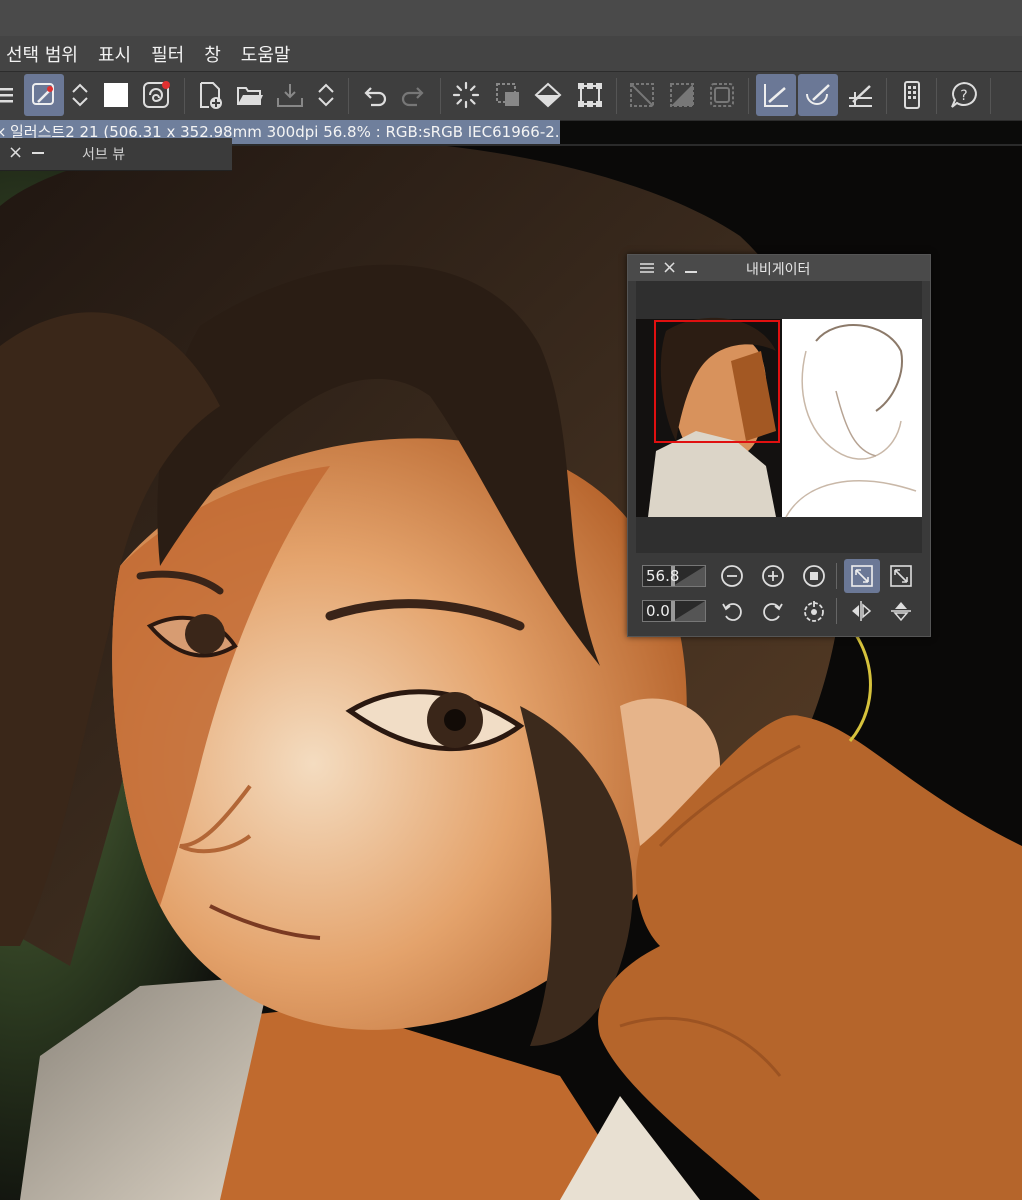 This screenshot has width=1022, height=1200. I want to click on open-folder-icon, so click(250, 95).